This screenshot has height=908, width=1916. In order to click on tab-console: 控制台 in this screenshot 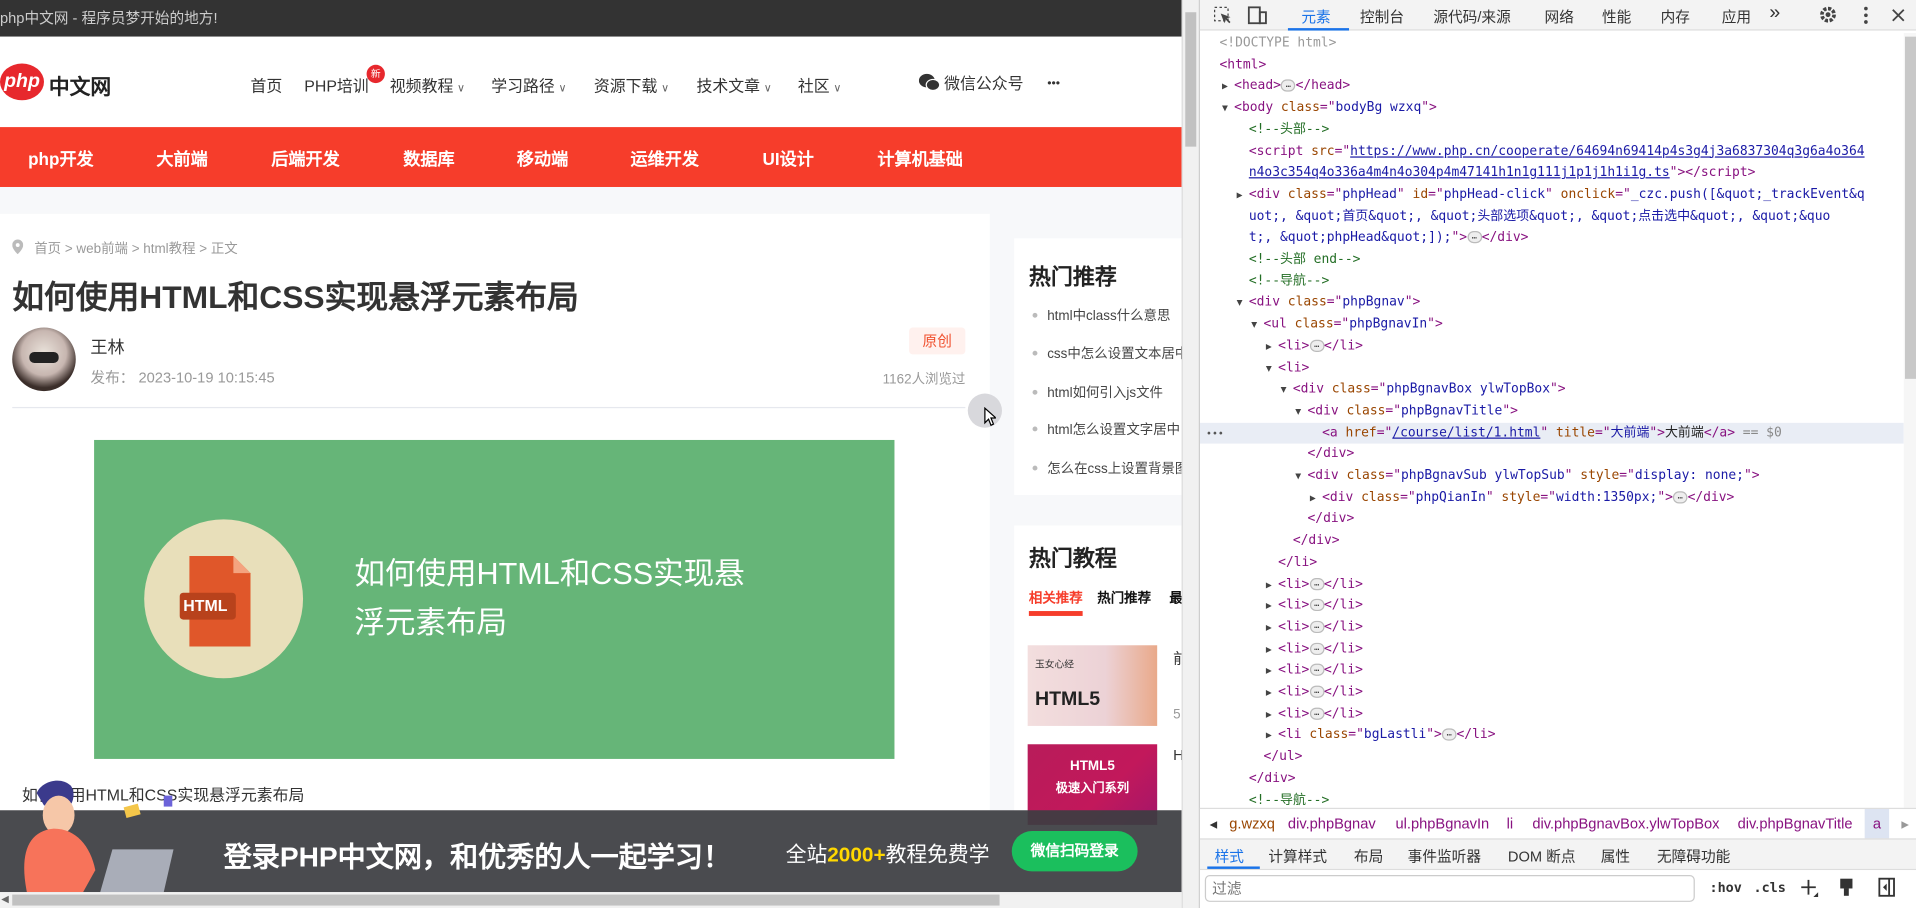, I will do `click(1382, 16)`.